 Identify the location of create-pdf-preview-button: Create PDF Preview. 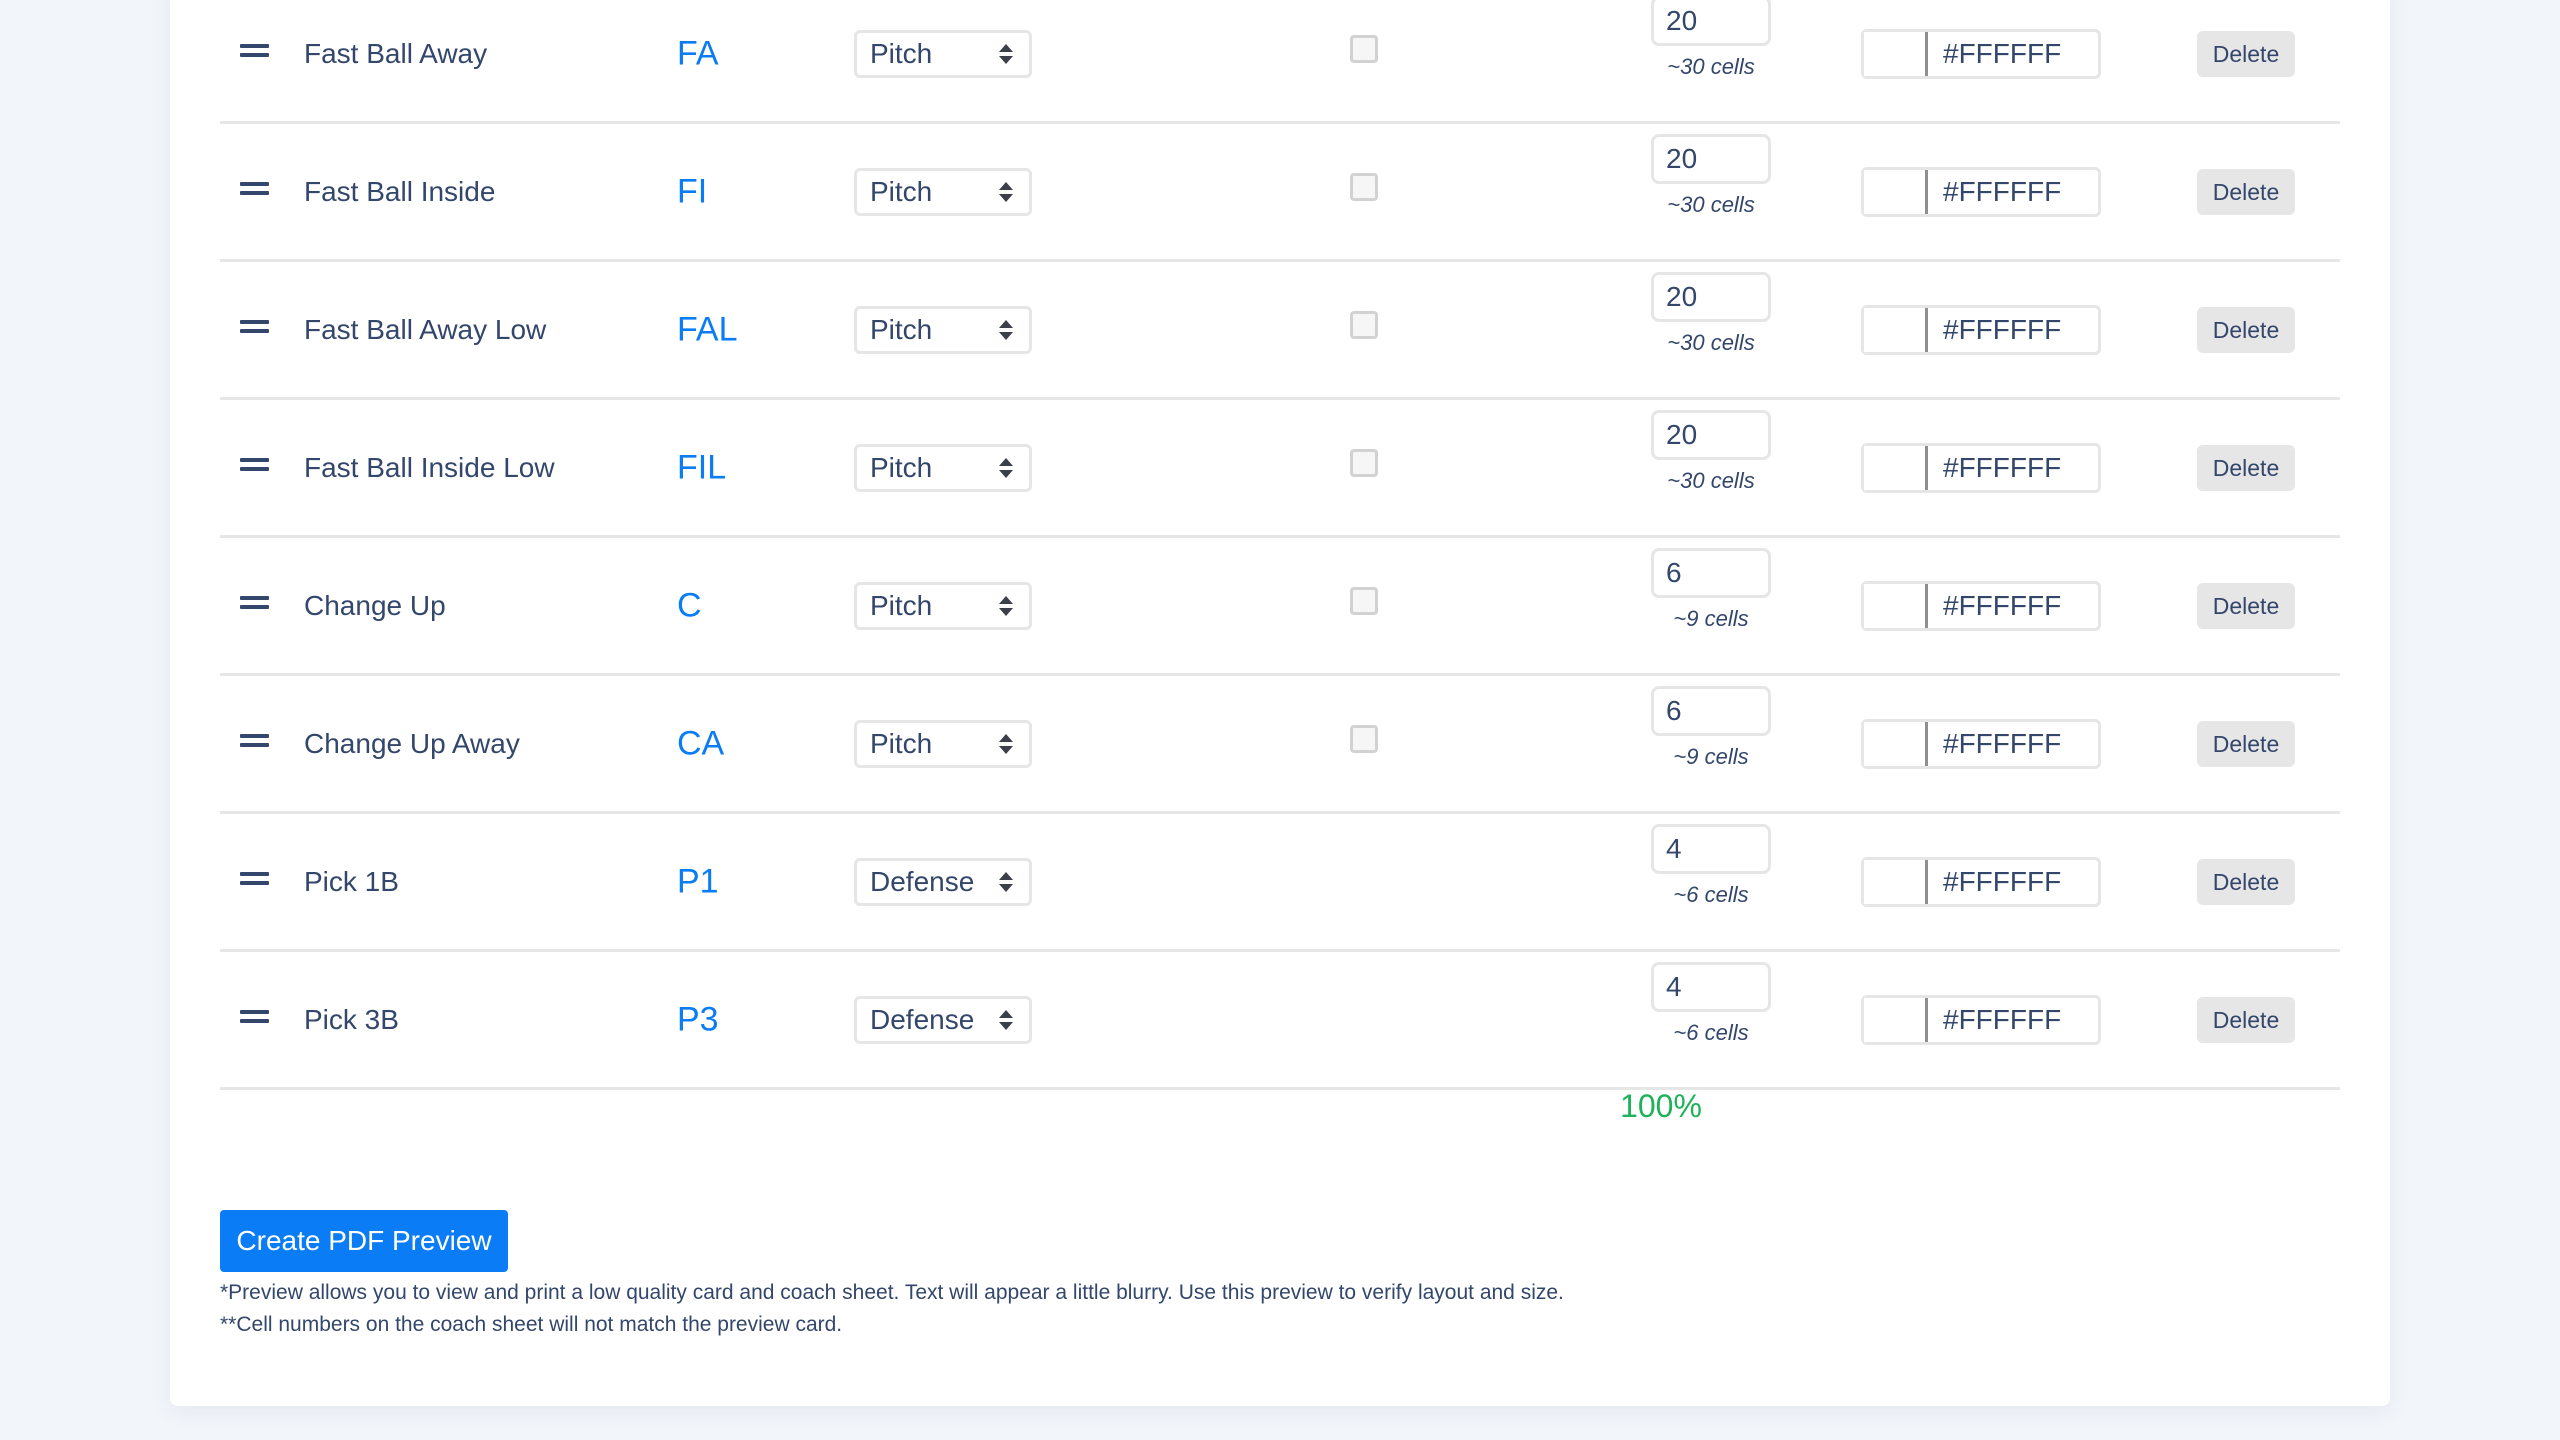
(364, 1241).